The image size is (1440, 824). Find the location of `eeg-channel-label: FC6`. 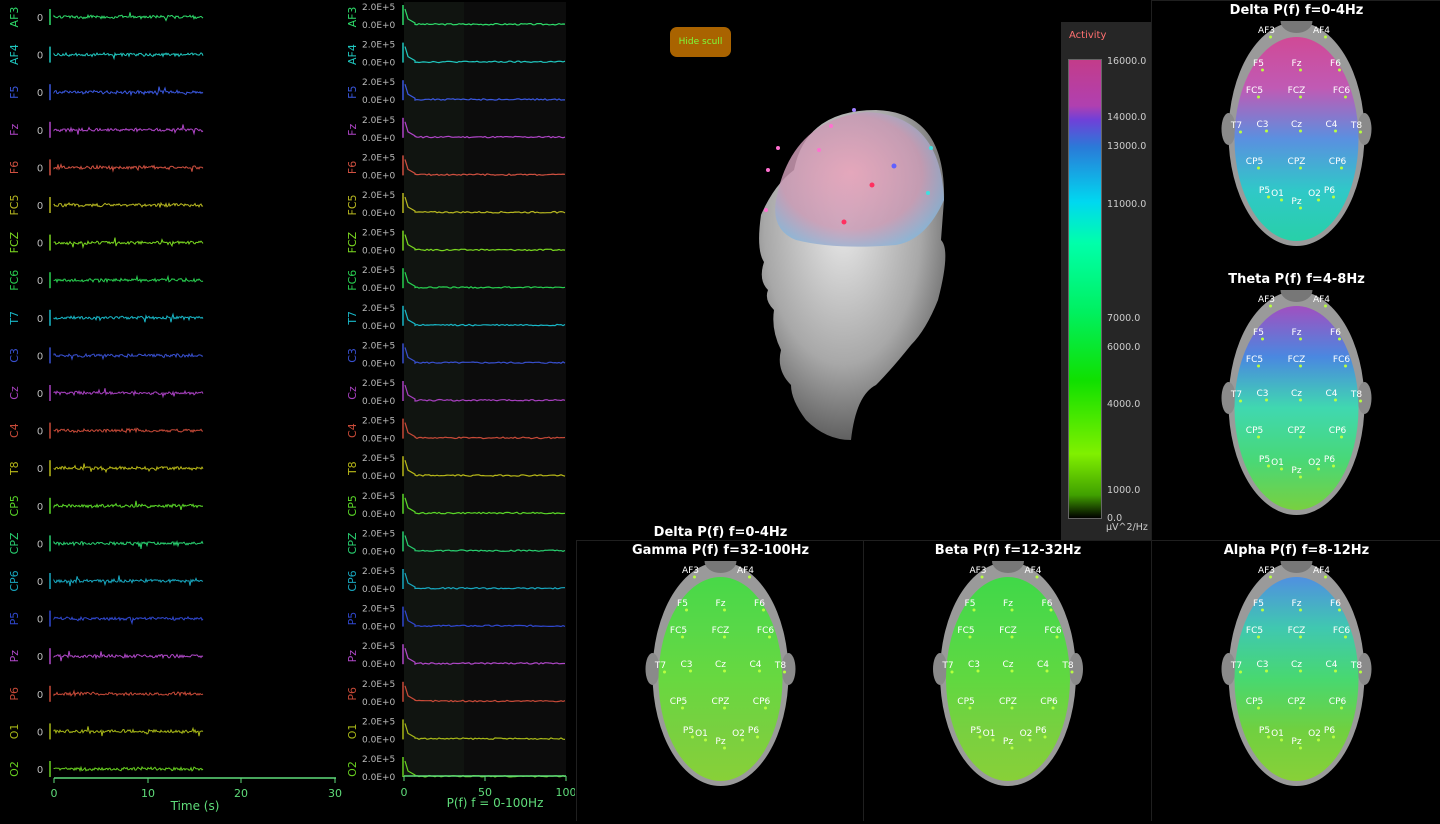

eeg-channel-label: FC6 is located at coordinates (14, 280).